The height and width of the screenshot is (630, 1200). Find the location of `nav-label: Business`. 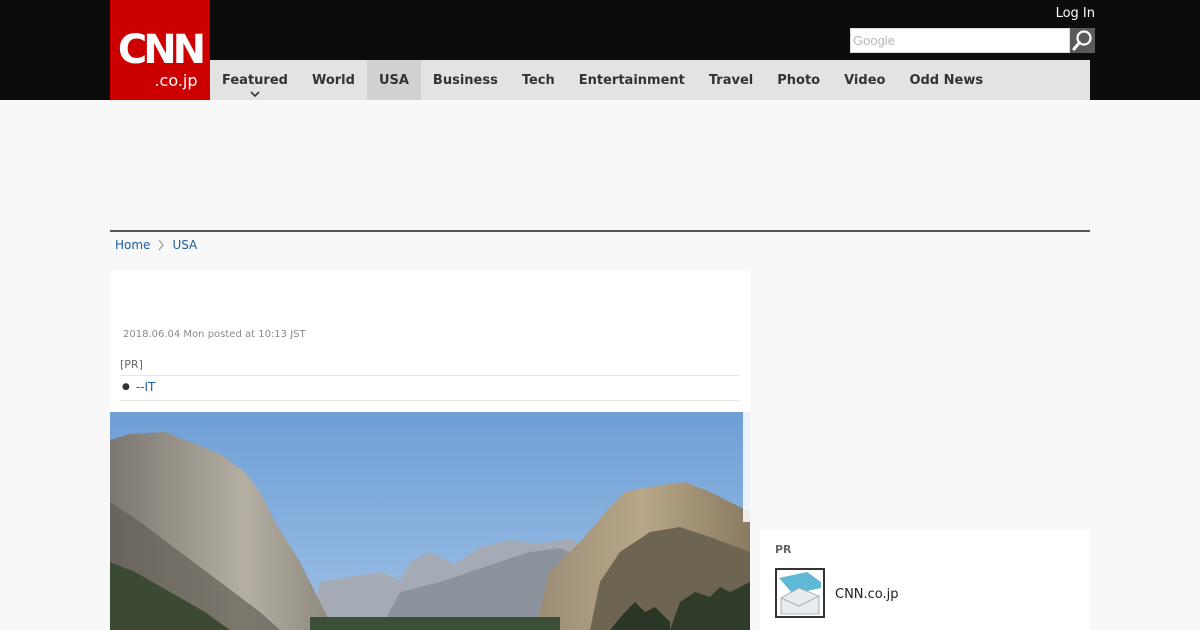

nav-label: Business is located at coordinates (465, 80).